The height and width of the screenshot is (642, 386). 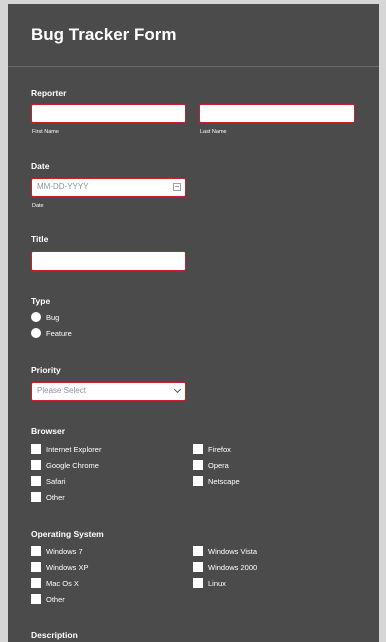 What do you see at coordinates (36, 583) in the screenshot?
I see `checkbox-mac-os-x` at bounding box center [36, 583].